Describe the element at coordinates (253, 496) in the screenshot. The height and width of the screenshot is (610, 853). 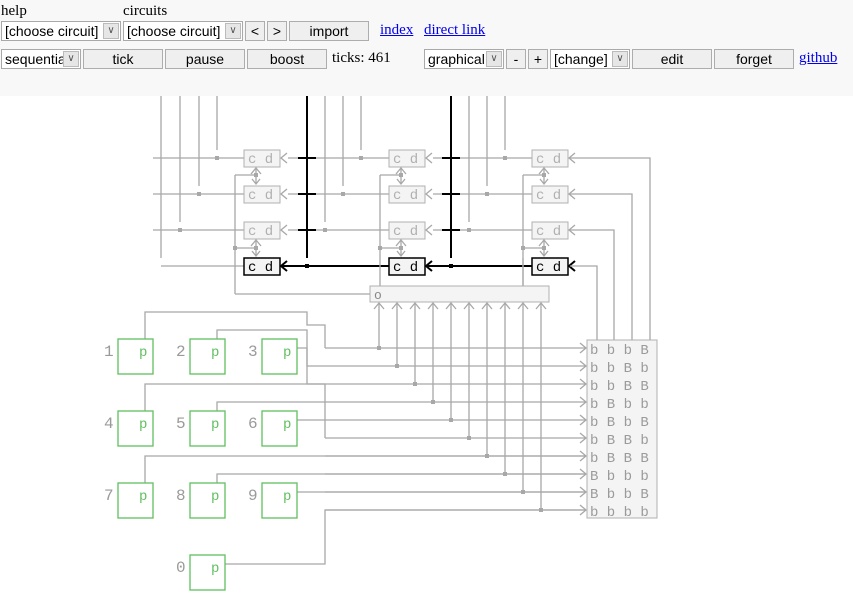
I see `switch-label: 9` at that location.